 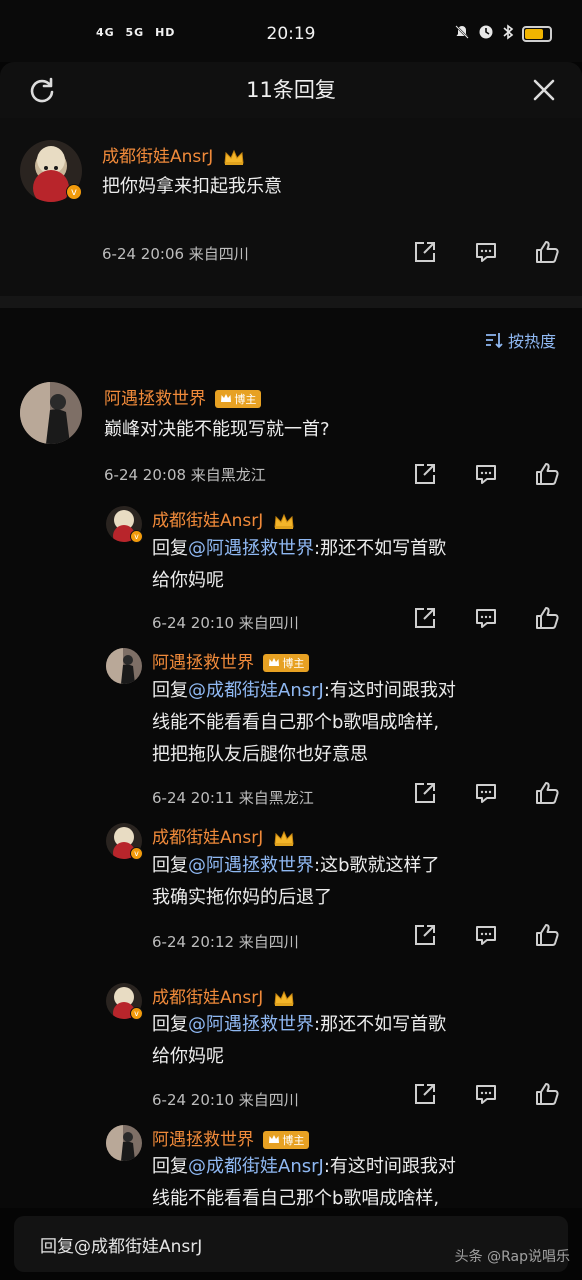 I want to click on comment-text: 回复@阿遇拯救世界:这b歌就这样了, so click(x=296, y=866).